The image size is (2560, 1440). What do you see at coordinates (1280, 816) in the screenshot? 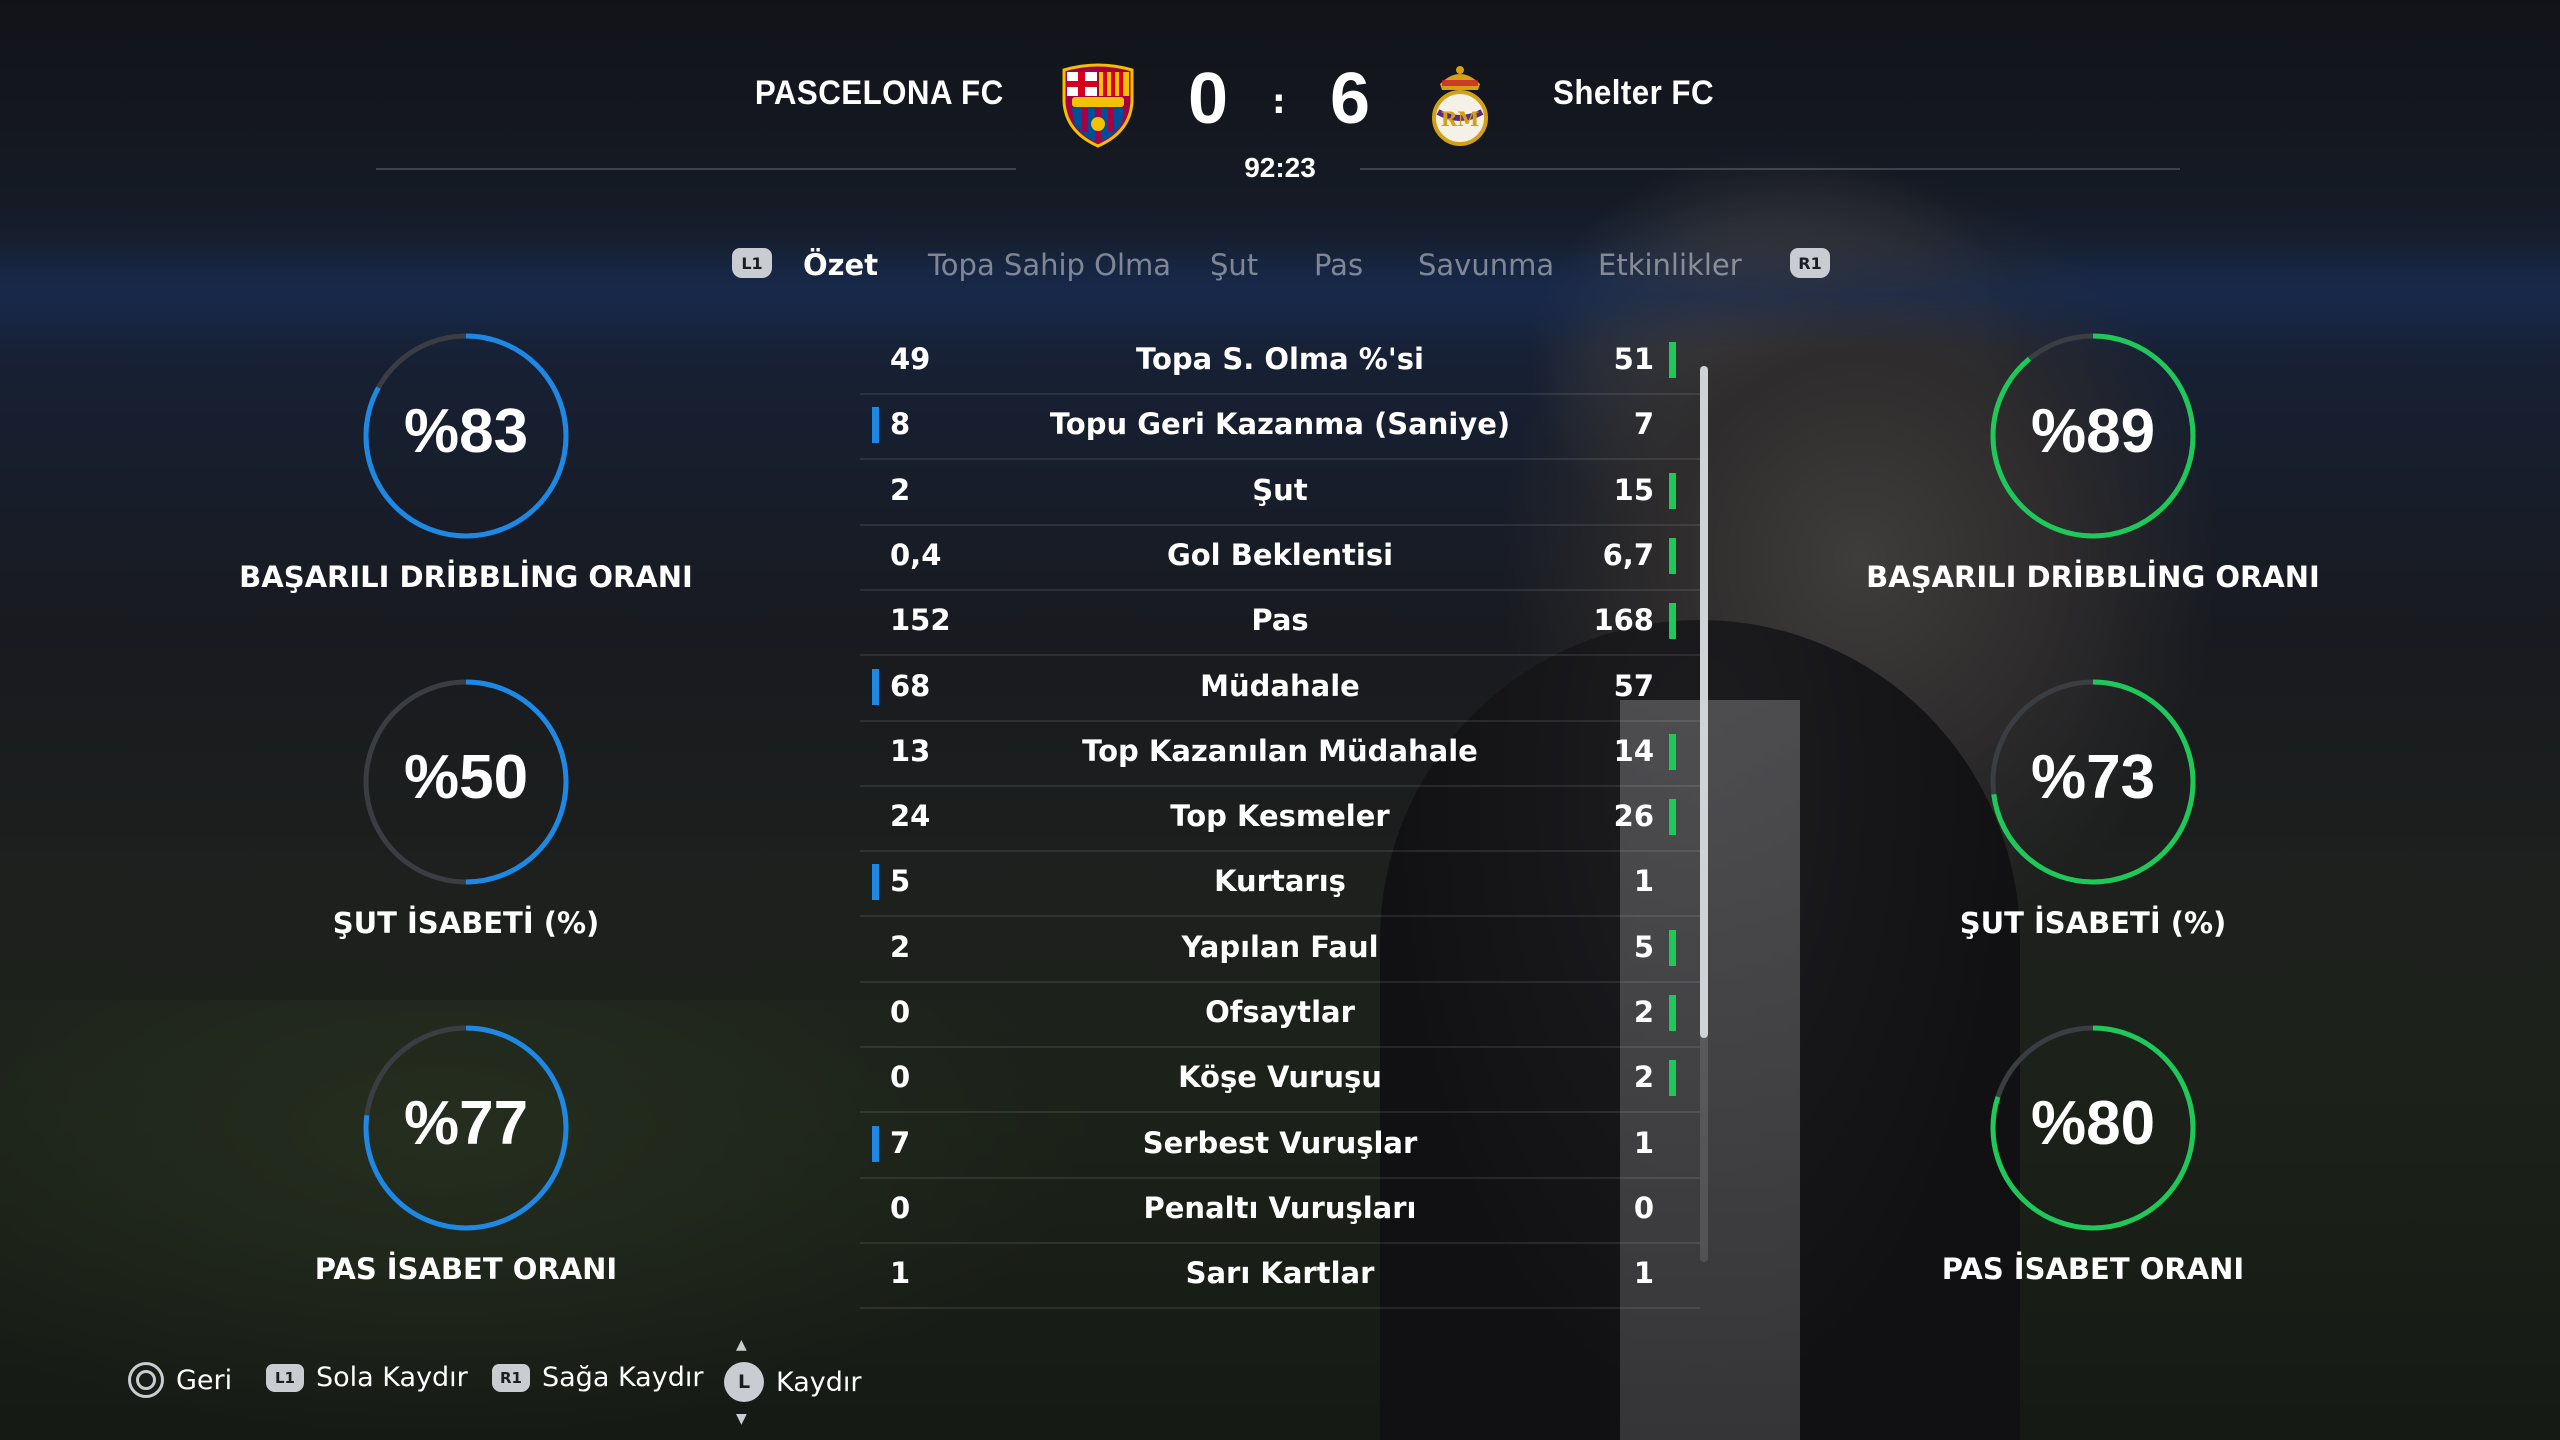
I see `stat-label: Top Kesmeler` at bounding box center [1280, 816].